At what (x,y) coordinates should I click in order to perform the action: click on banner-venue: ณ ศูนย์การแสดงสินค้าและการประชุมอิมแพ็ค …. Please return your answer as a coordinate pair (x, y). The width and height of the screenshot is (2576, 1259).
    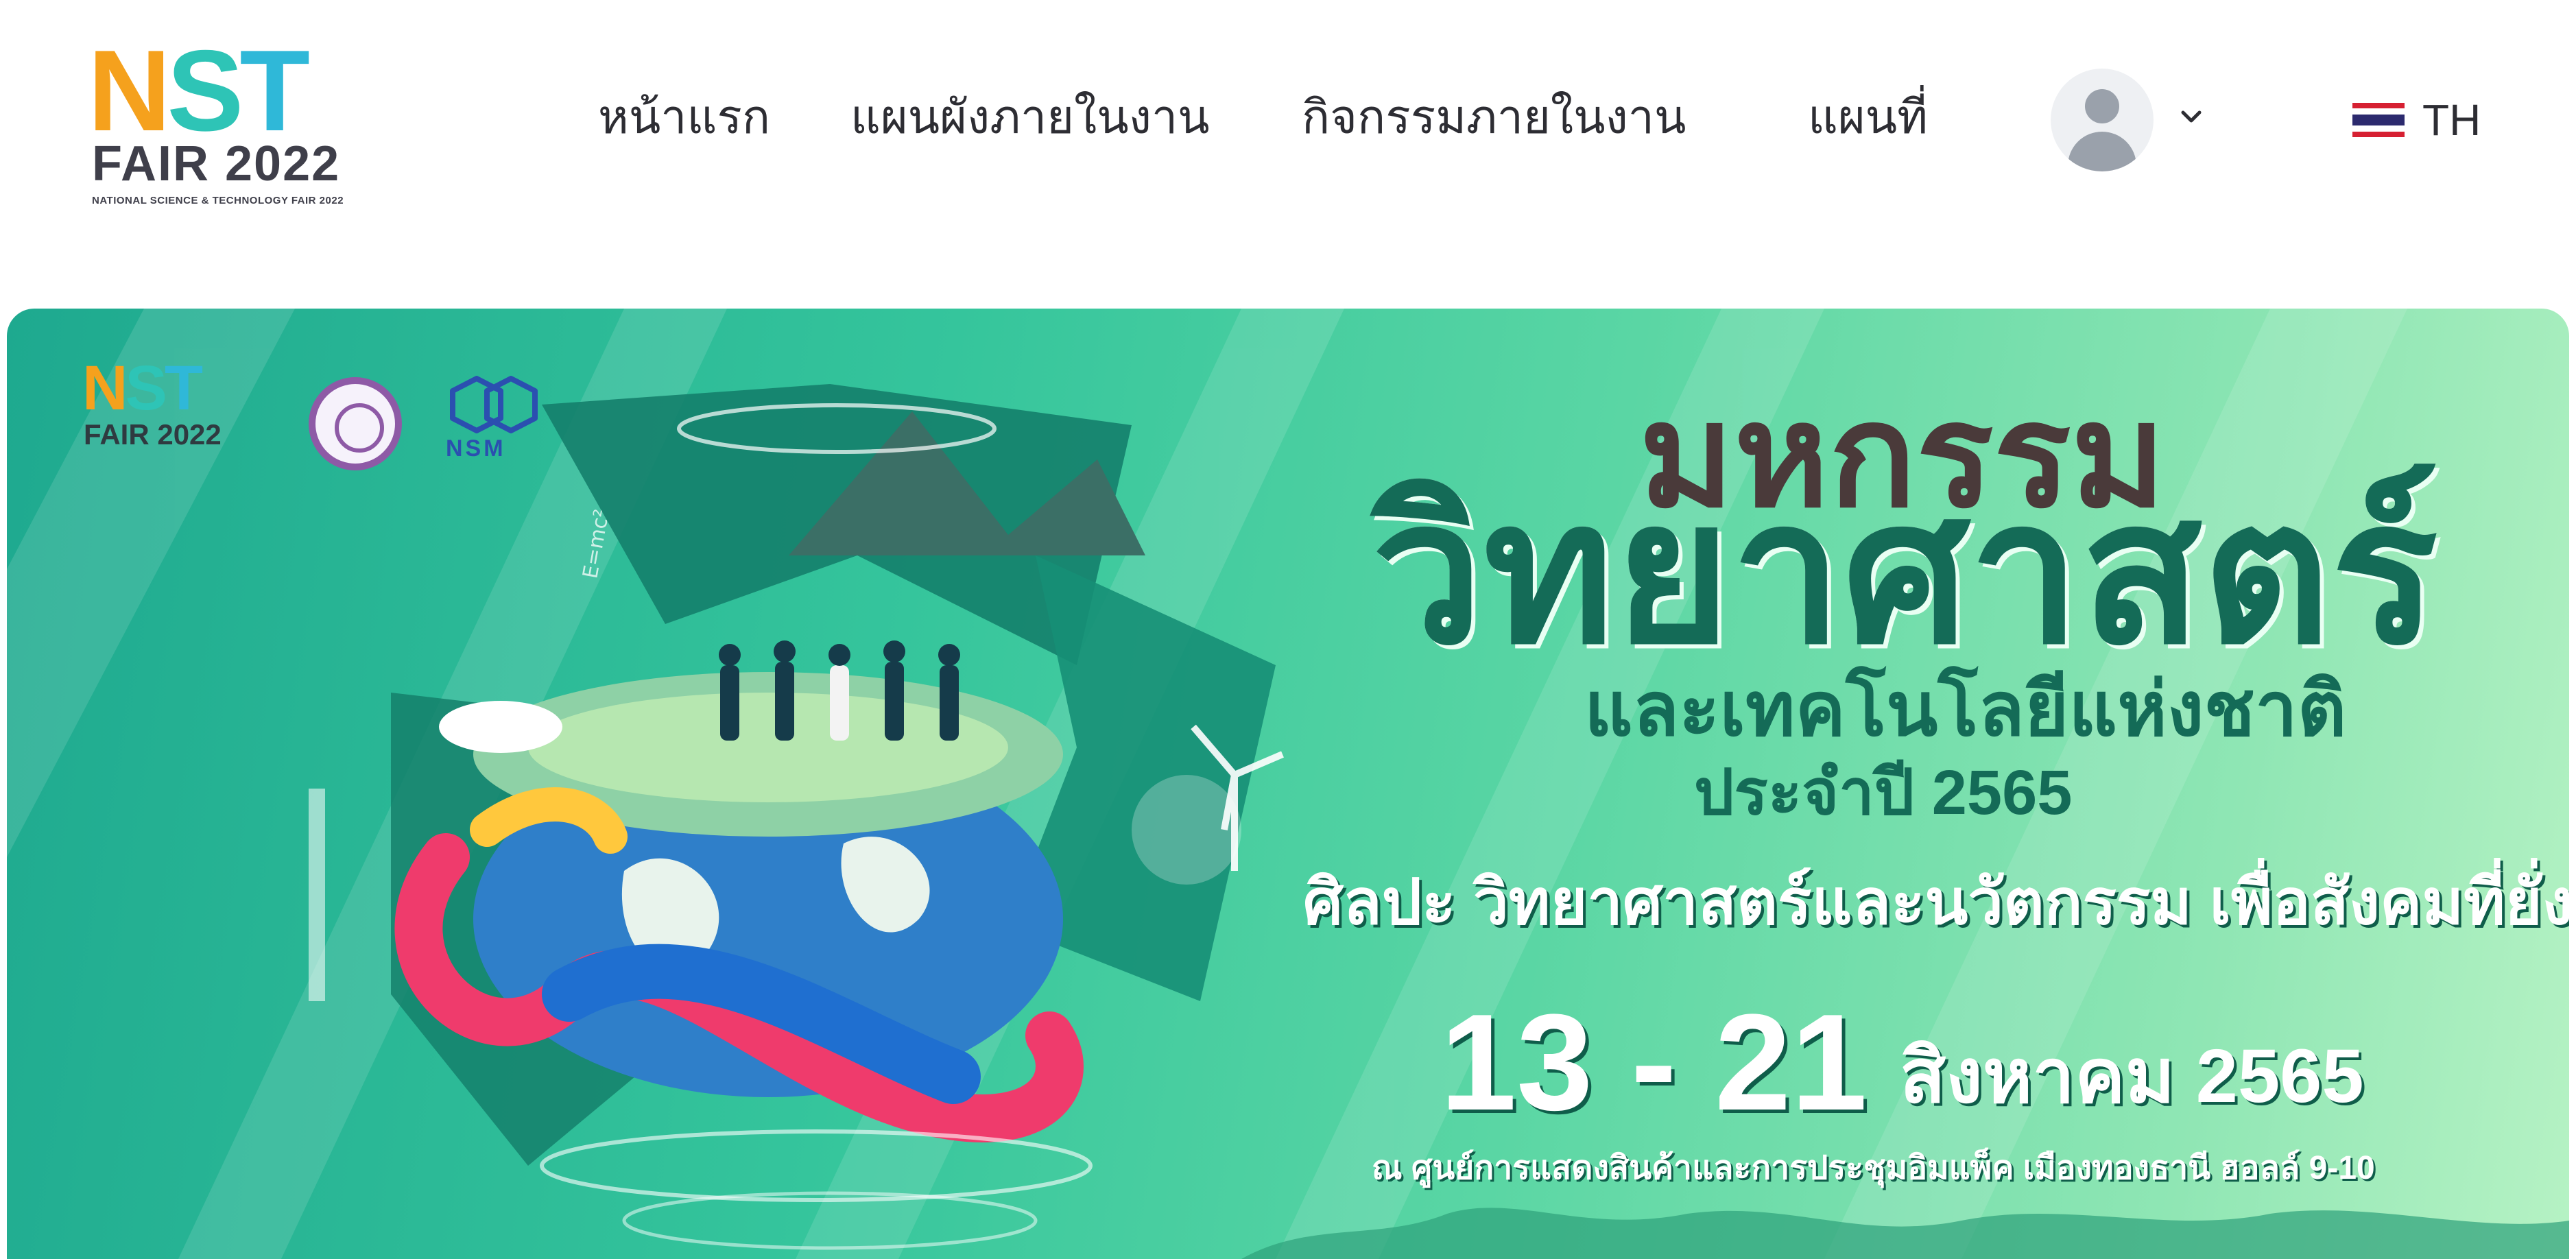
    Looking at the image, I should click on (1873, 1168).